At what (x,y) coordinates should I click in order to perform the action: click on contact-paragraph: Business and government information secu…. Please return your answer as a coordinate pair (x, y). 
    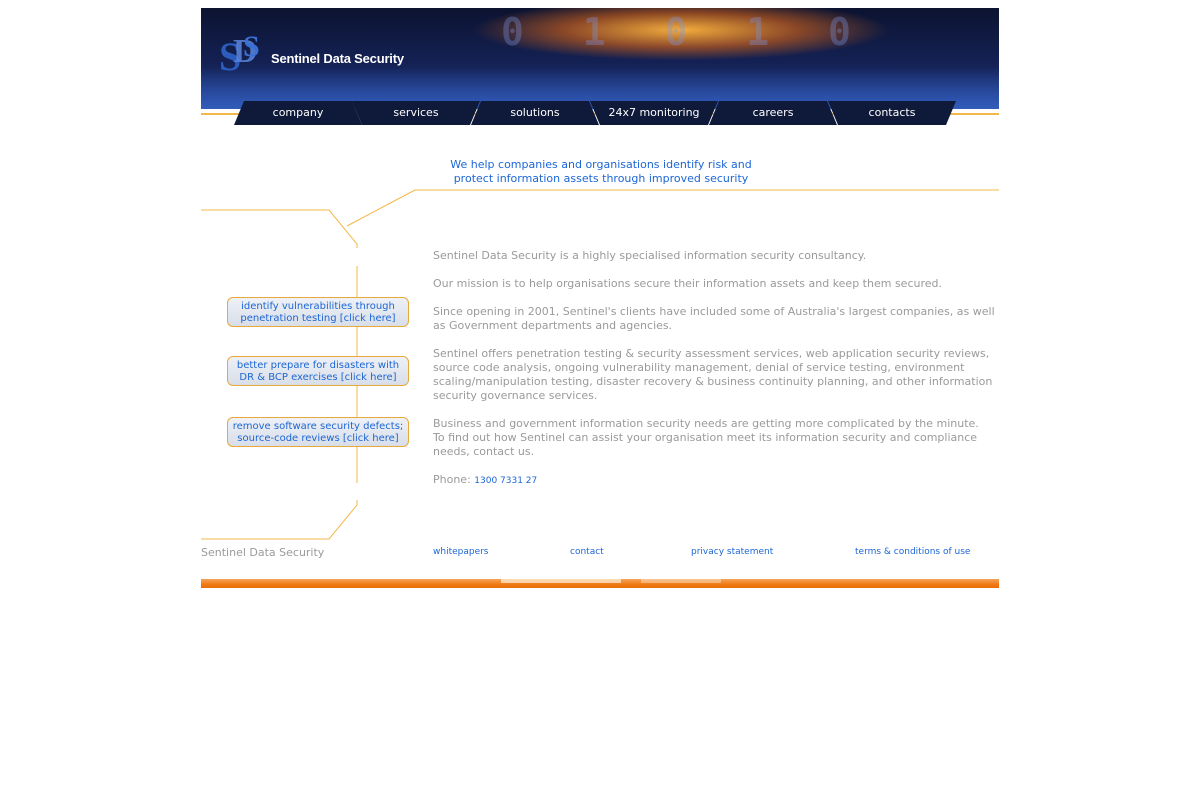
    Looking at the image, I should click on (706, 437).